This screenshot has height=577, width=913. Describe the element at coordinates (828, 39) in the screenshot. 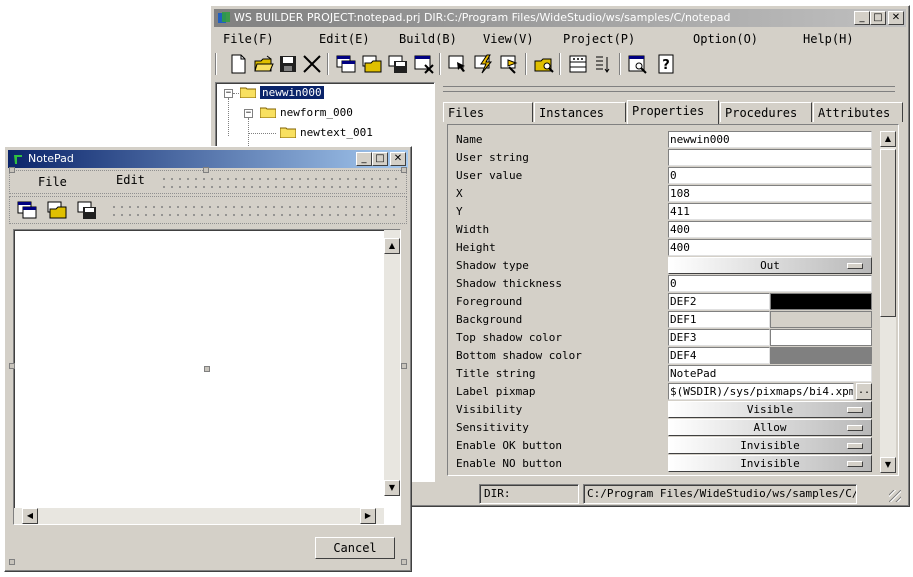

I see `menu-help: Help(H)` at that location.